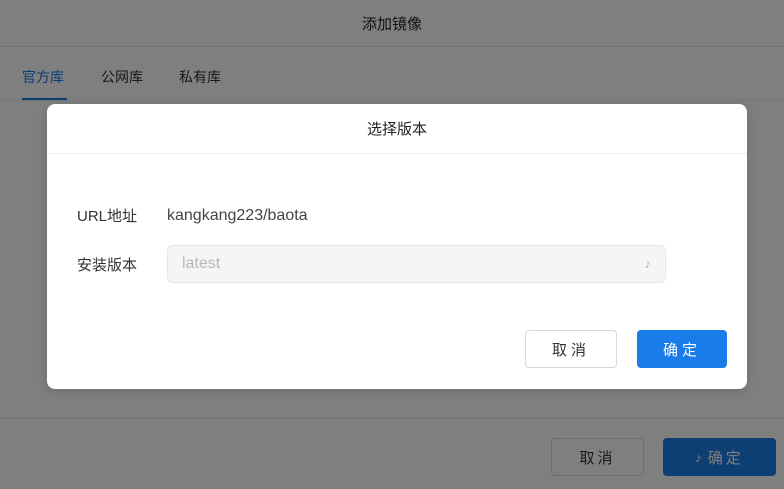 Image resolution: width=784 pixels, height=489 pixels. What do you see at coordinates (201, 263) in the screenshot?
I see `version-select-value: latest` at bounding box center [201, 263].